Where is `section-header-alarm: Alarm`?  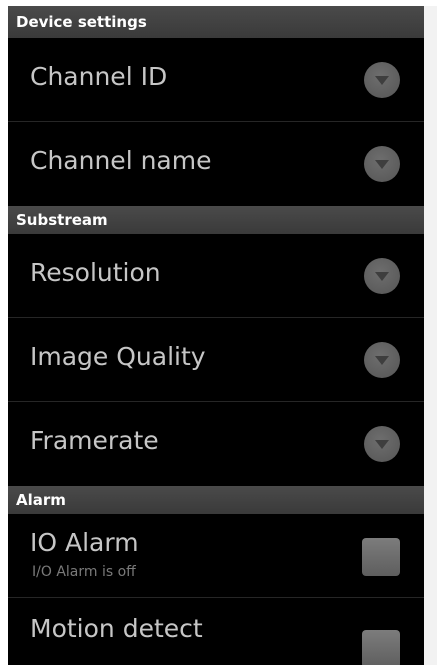 section-header-alarm: Alarm is located at coordinates (216, 500).